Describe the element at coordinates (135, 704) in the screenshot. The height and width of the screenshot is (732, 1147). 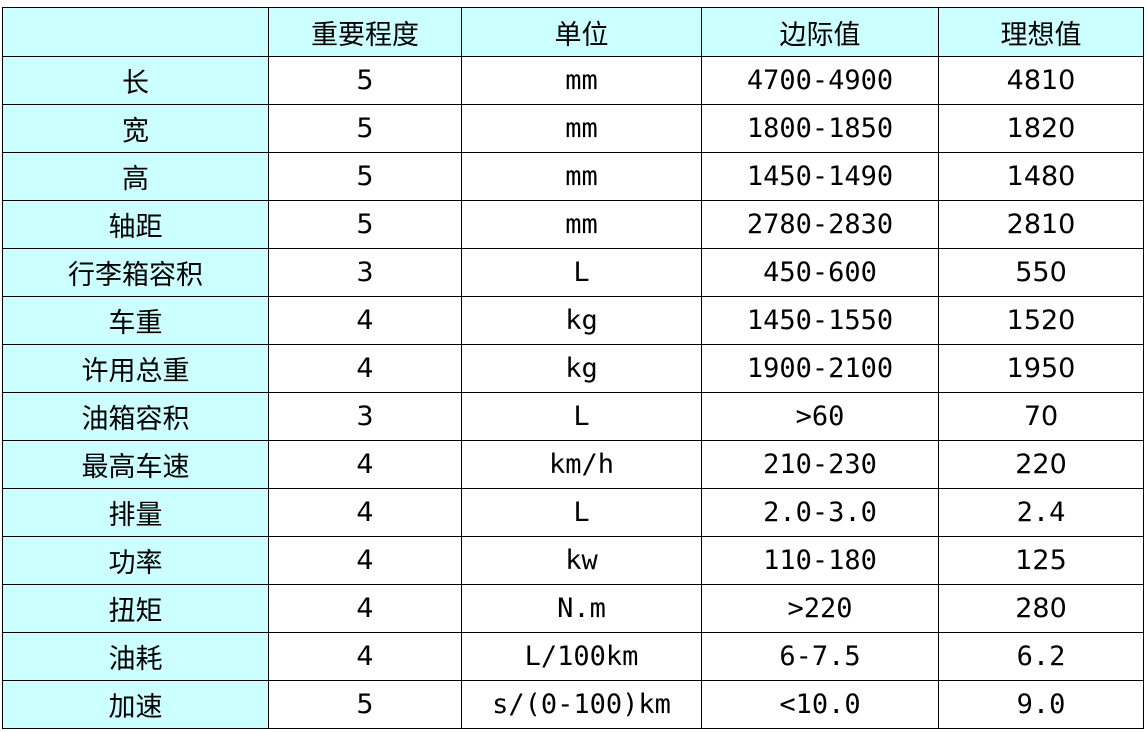
I see `row-label: 加速` at that location.